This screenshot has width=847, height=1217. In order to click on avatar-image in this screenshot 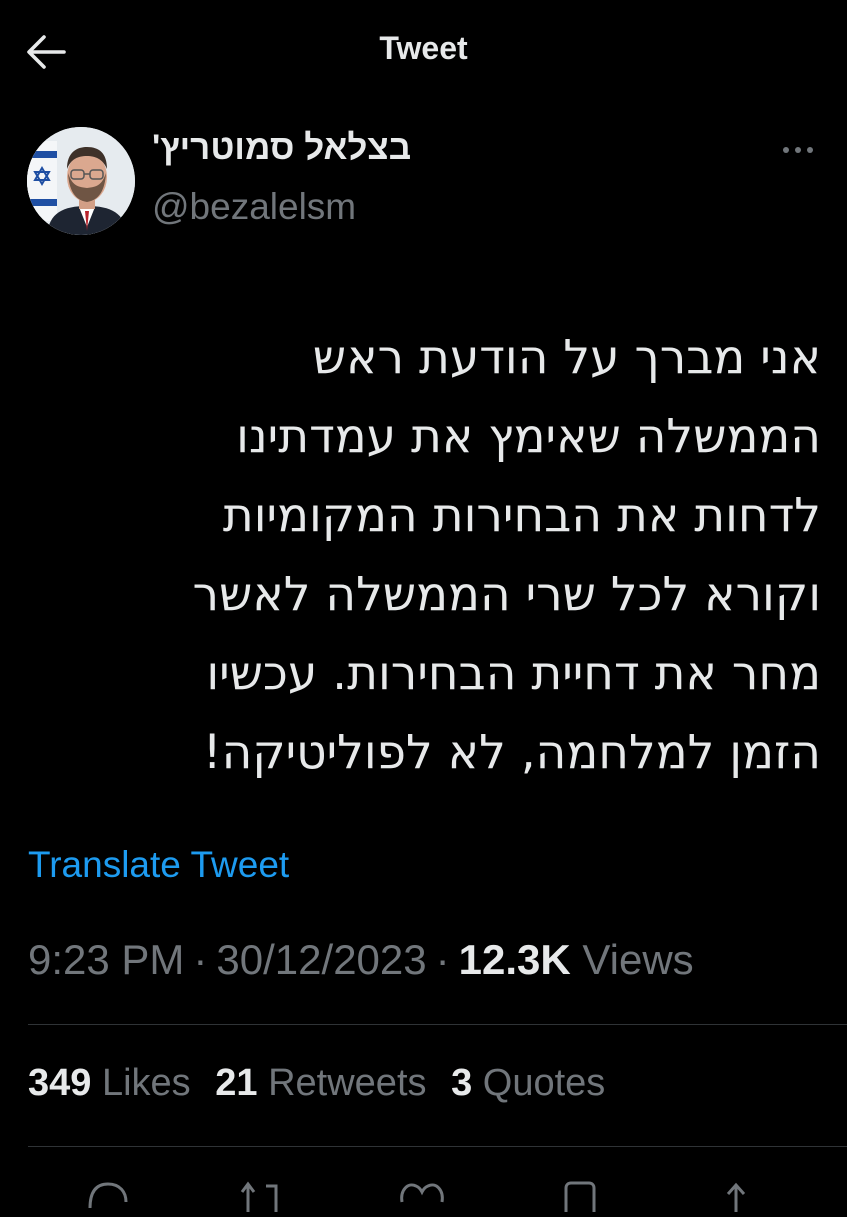, I will do `click(81, 181)`.